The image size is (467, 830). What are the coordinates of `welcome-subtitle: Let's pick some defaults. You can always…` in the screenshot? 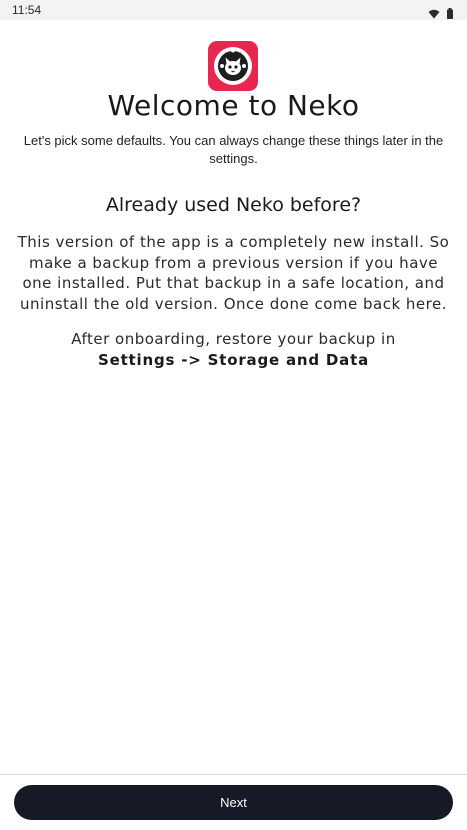 It's located at (233, 149).